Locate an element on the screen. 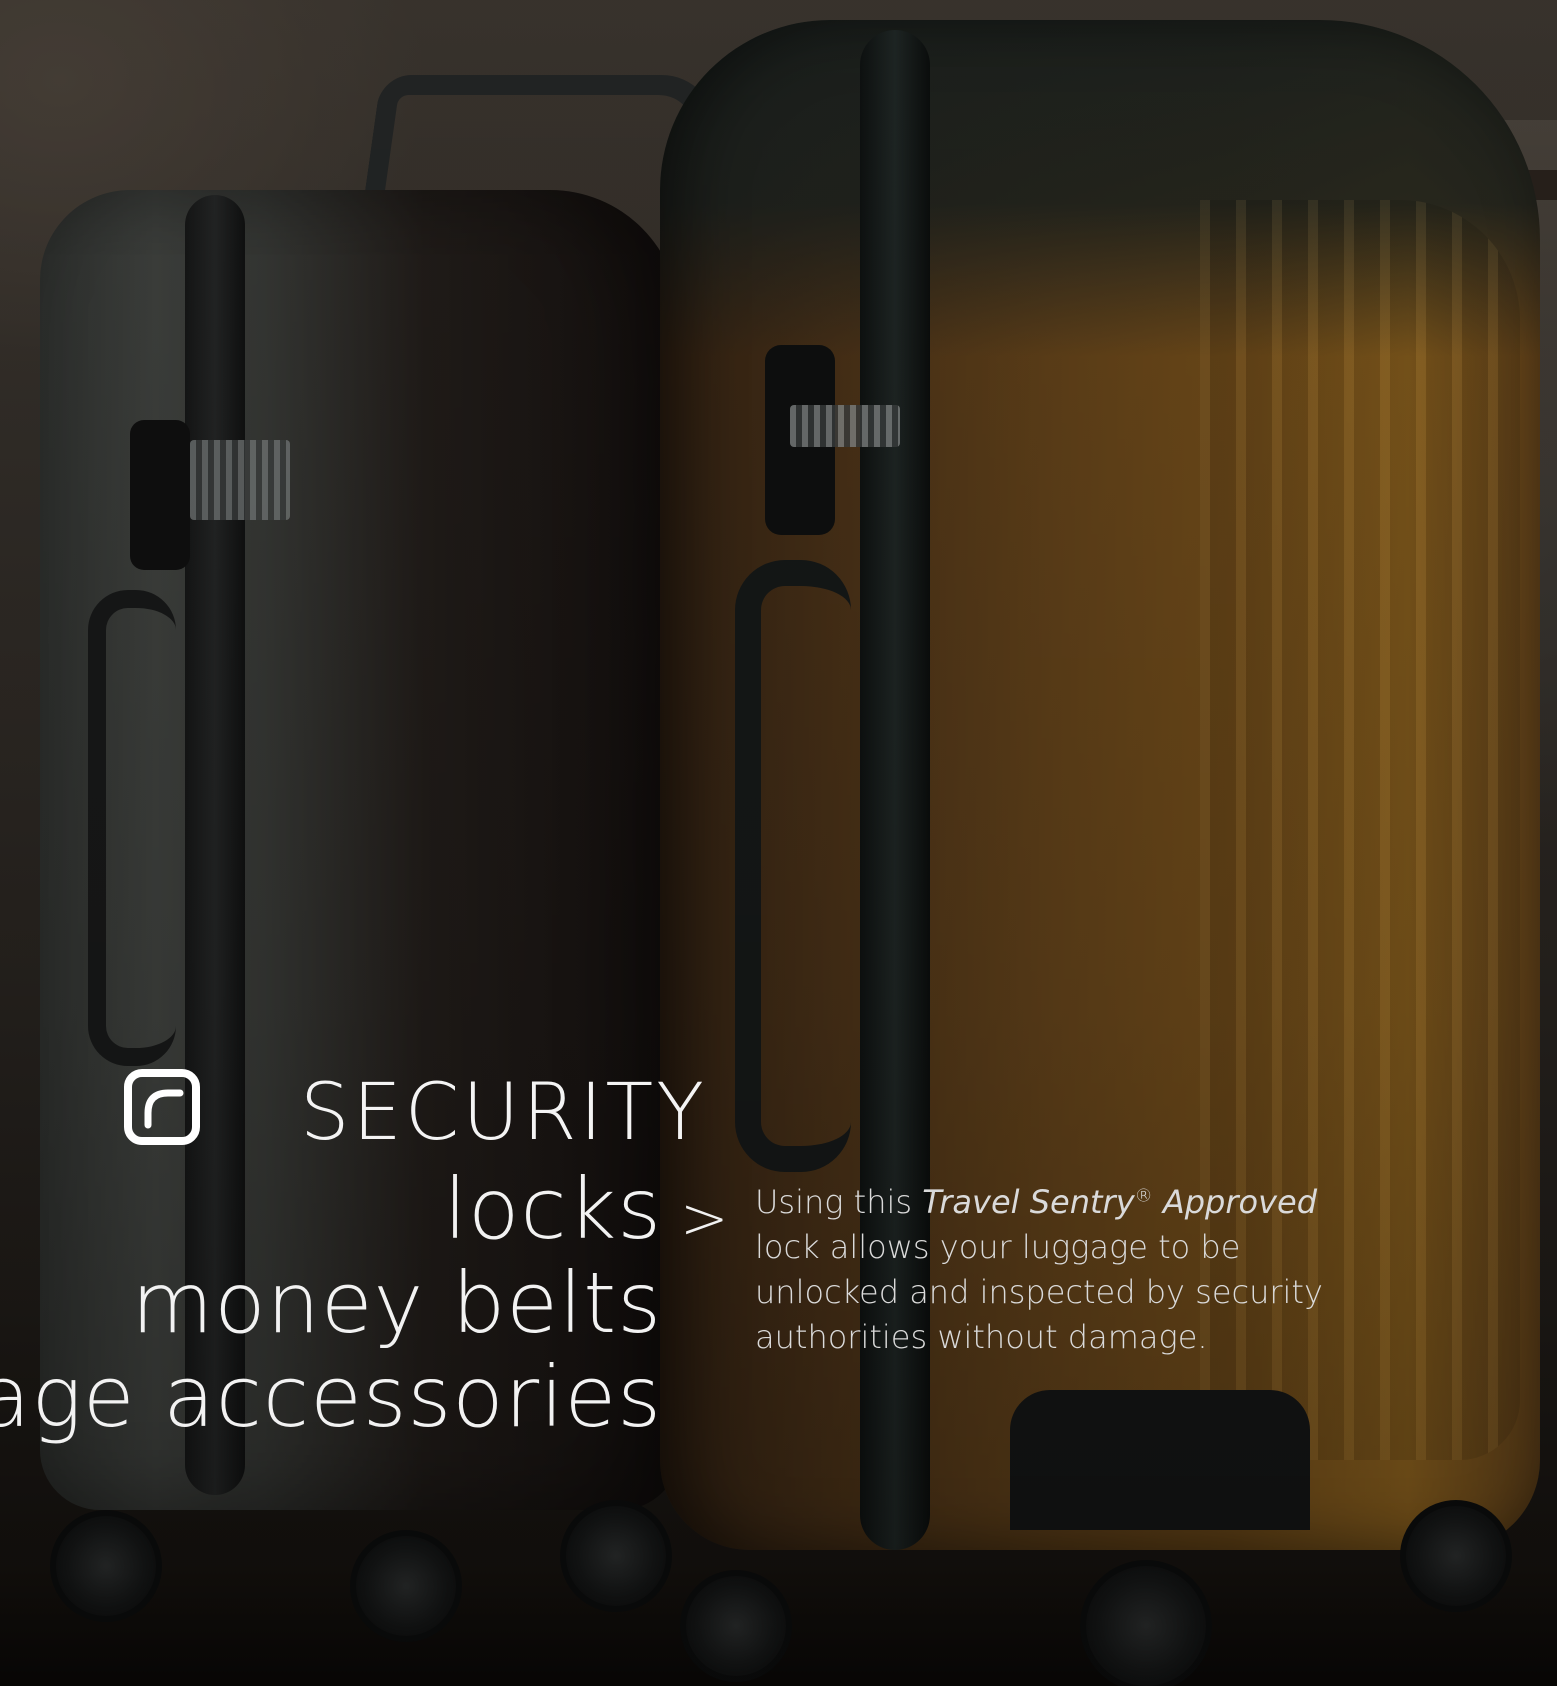  category-list: locks money belts luggage accessories is located at coordinates (331, 1256).